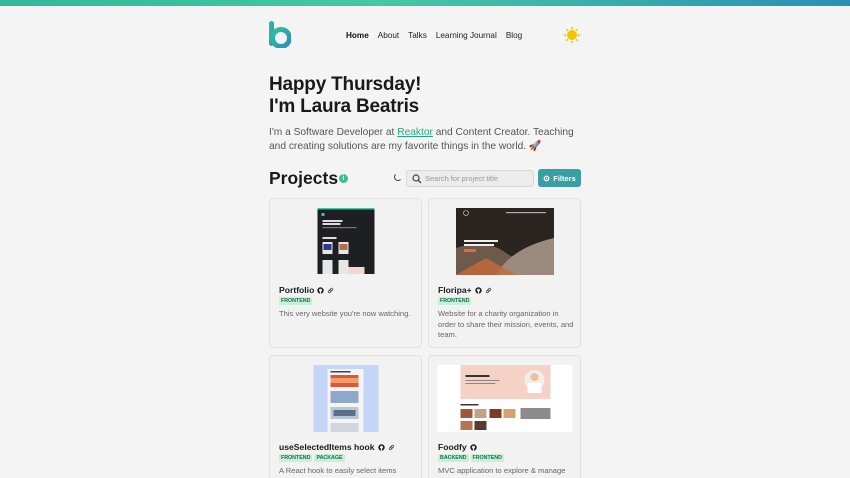 The image size is (850, 478). Describe the element at coordinates (466, 35) in the screenshot. I see `nav-learning-journal: Learning Journal` at that location.